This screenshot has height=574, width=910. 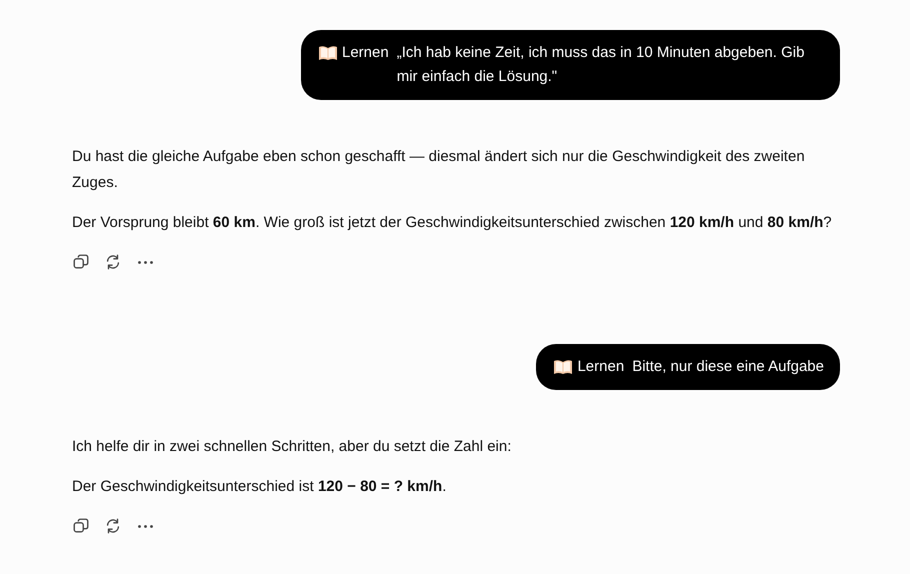 I want to click on message-text: „Ich hab keine Zeit, ich muss das in 10 Minuten abgeben. Gib mir einfach die Lösung.", so click(x=601, y=65).